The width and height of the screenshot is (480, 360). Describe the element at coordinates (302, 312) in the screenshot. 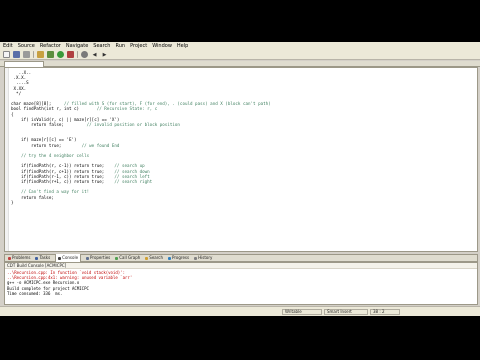

I see `status-writable: Writable` at that location.